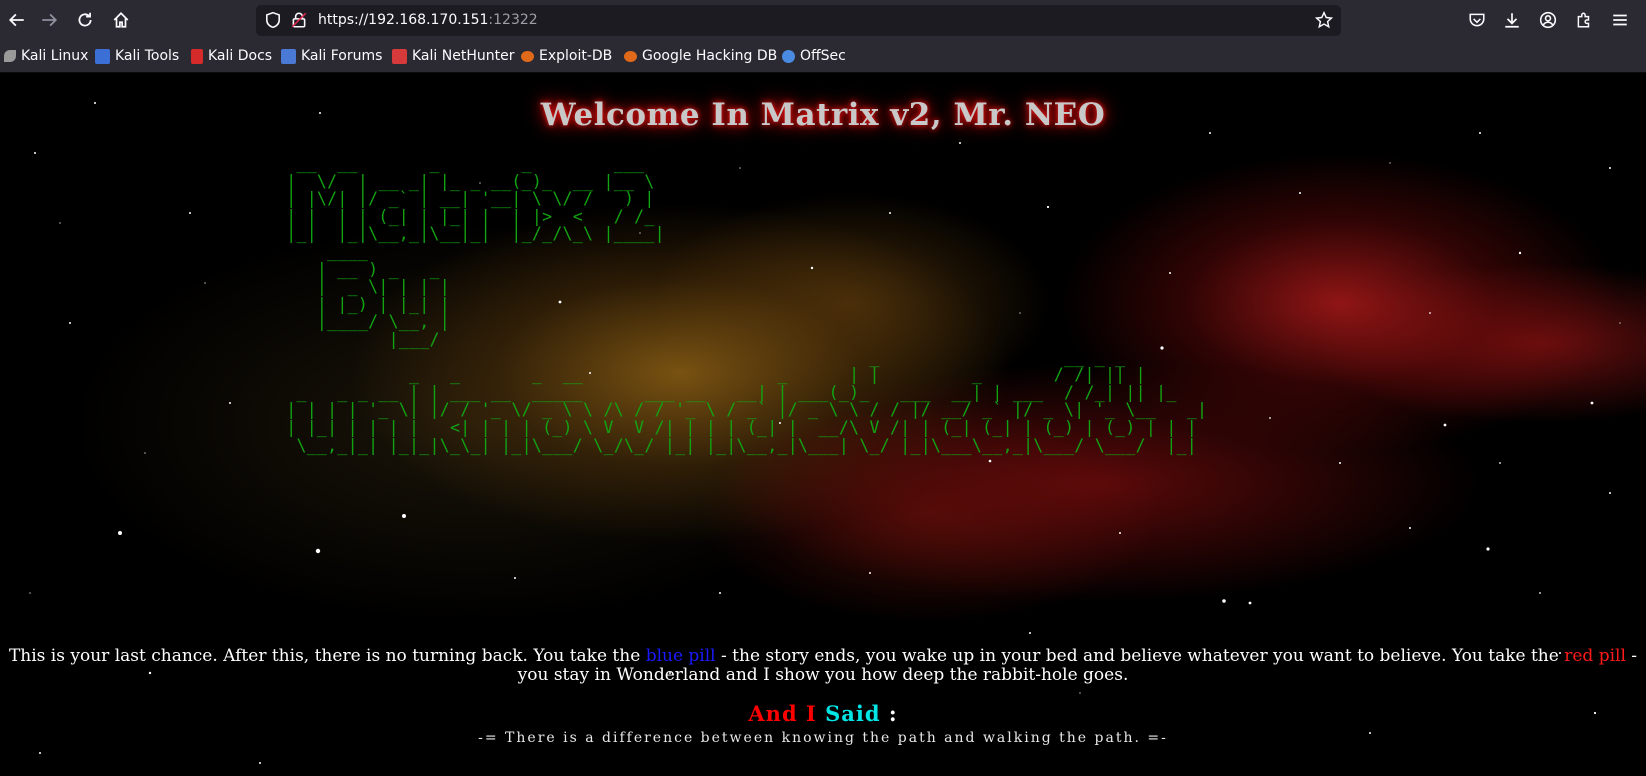 Image resolution: width=1646 pixels, height=776 pixels. I want to click on arrow-left-icon, so click(16, 20).